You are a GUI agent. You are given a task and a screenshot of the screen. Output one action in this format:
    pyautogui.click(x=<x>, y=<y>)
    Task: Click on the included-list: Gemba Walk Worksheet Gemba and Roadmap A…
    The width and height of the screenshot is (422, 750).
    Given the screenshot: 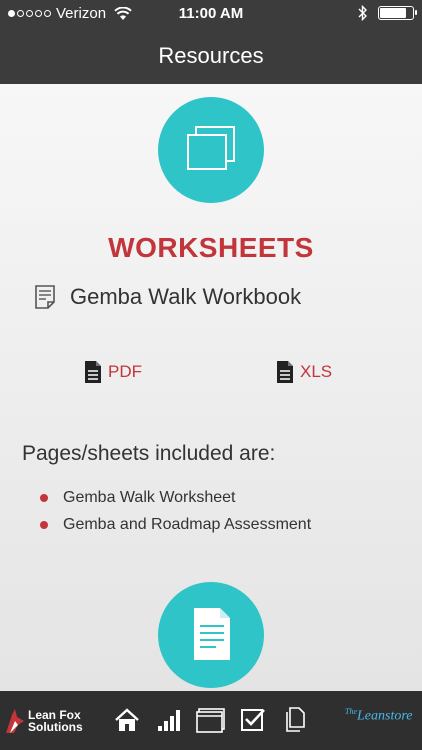 What is the action you would take?
    pyautogui.click(x=175, y=511)
    